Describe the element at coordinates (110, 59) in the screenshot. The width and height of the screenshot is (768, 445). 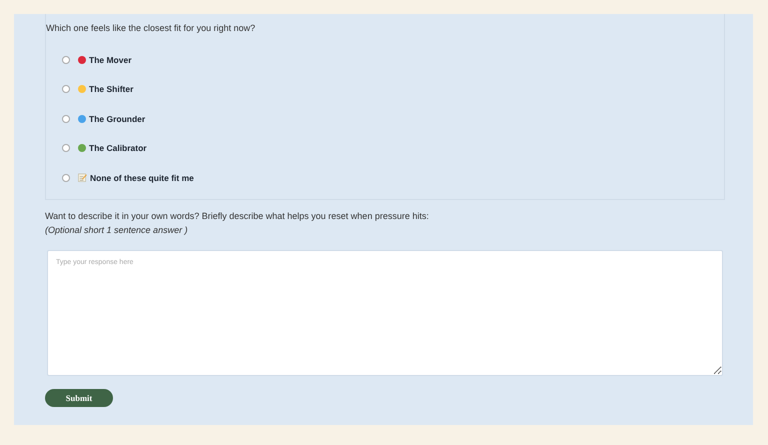
I see `option-label: The Mover` at that location.